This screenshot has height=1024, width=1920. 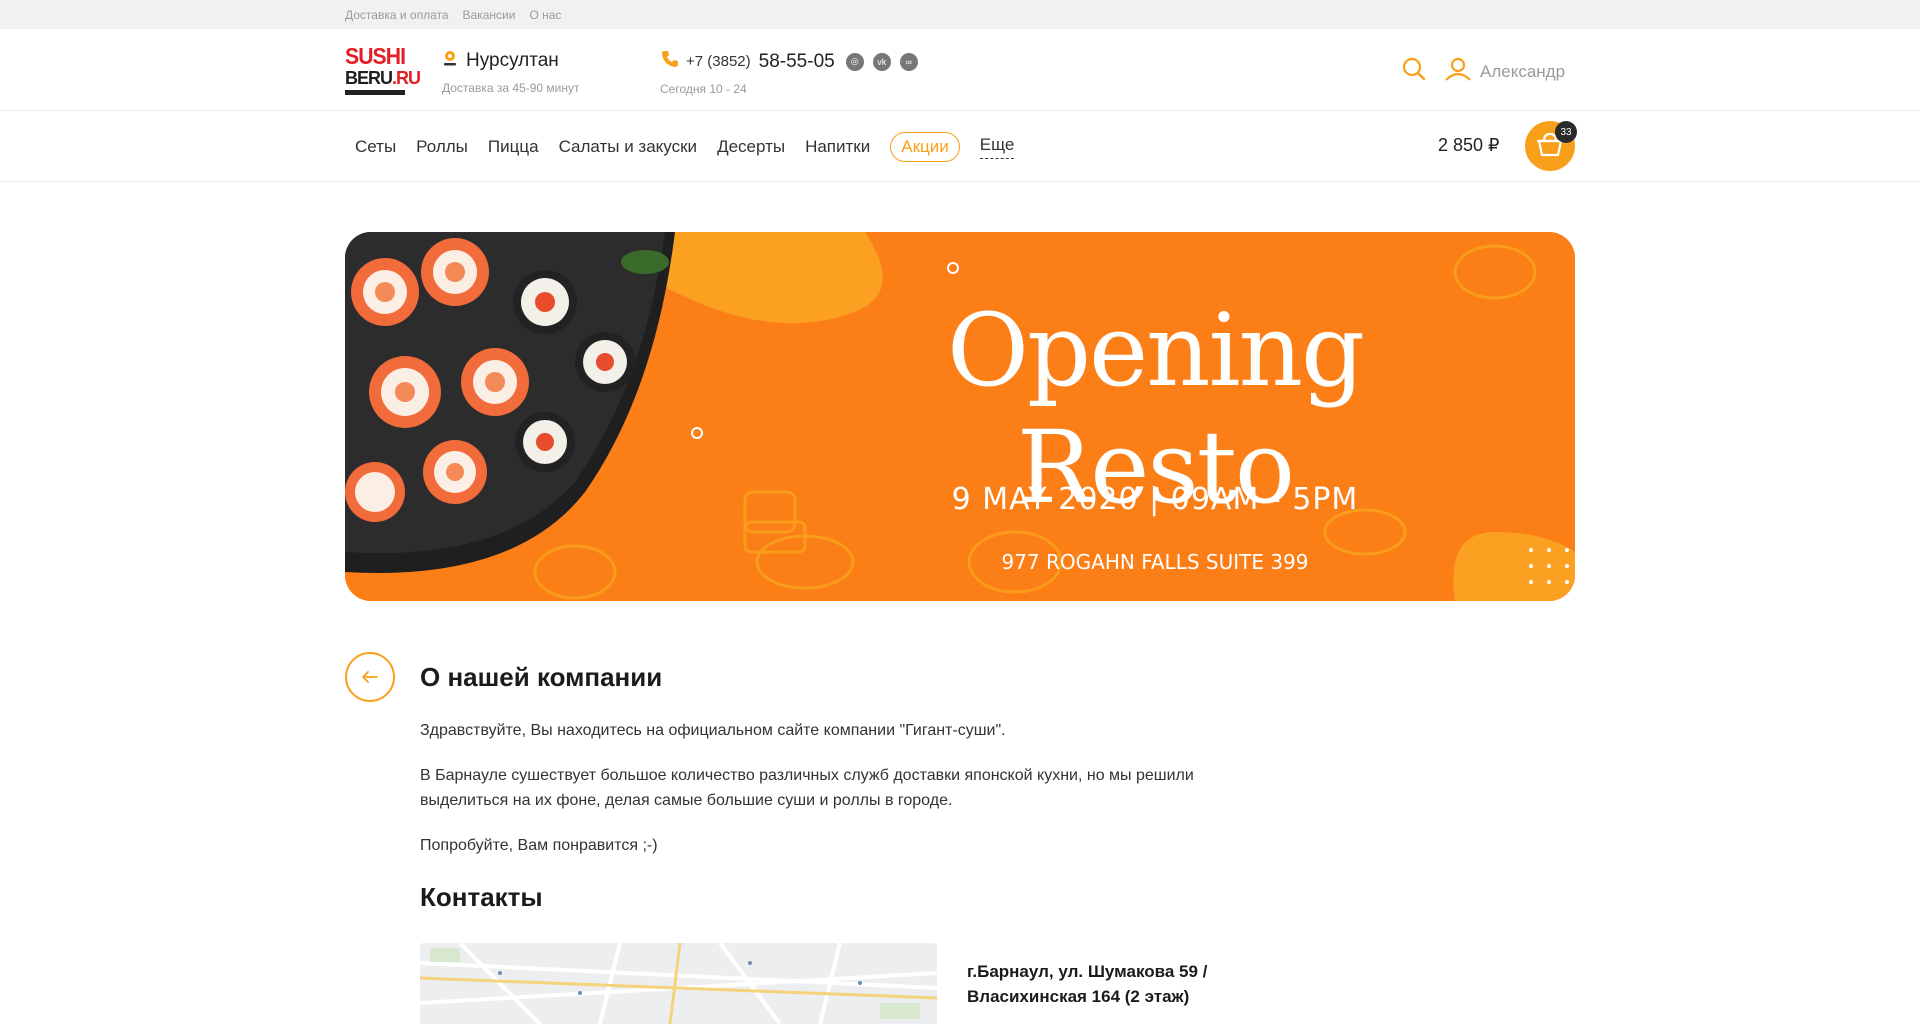 I want to click on page-title: О нашей компании, so click(x=541, y=677).